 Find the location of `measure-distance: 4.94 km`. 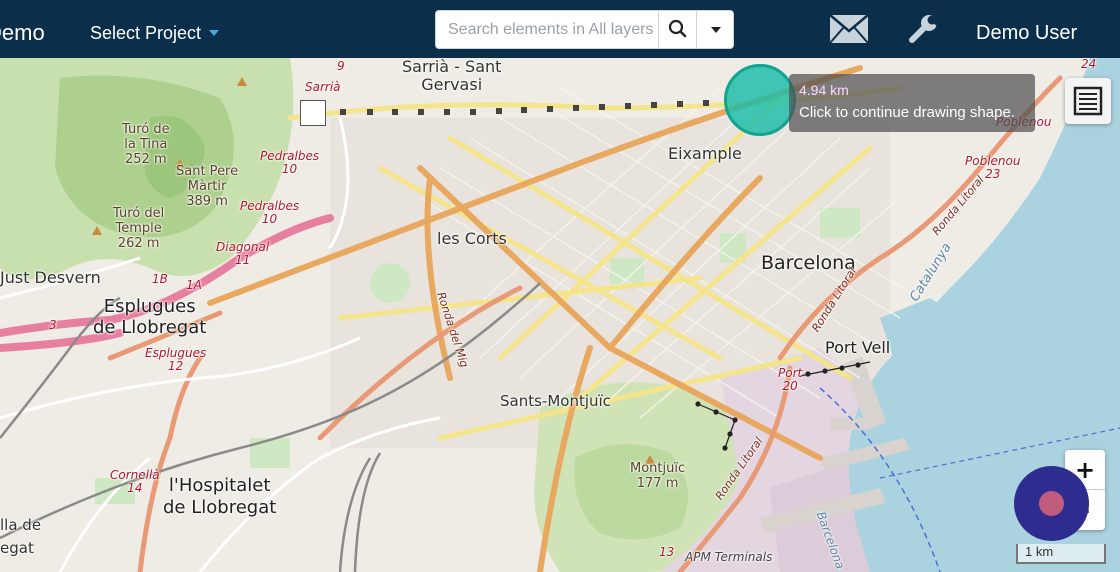

measure-distance: 4.94 km is located at coordinates (824, 90).